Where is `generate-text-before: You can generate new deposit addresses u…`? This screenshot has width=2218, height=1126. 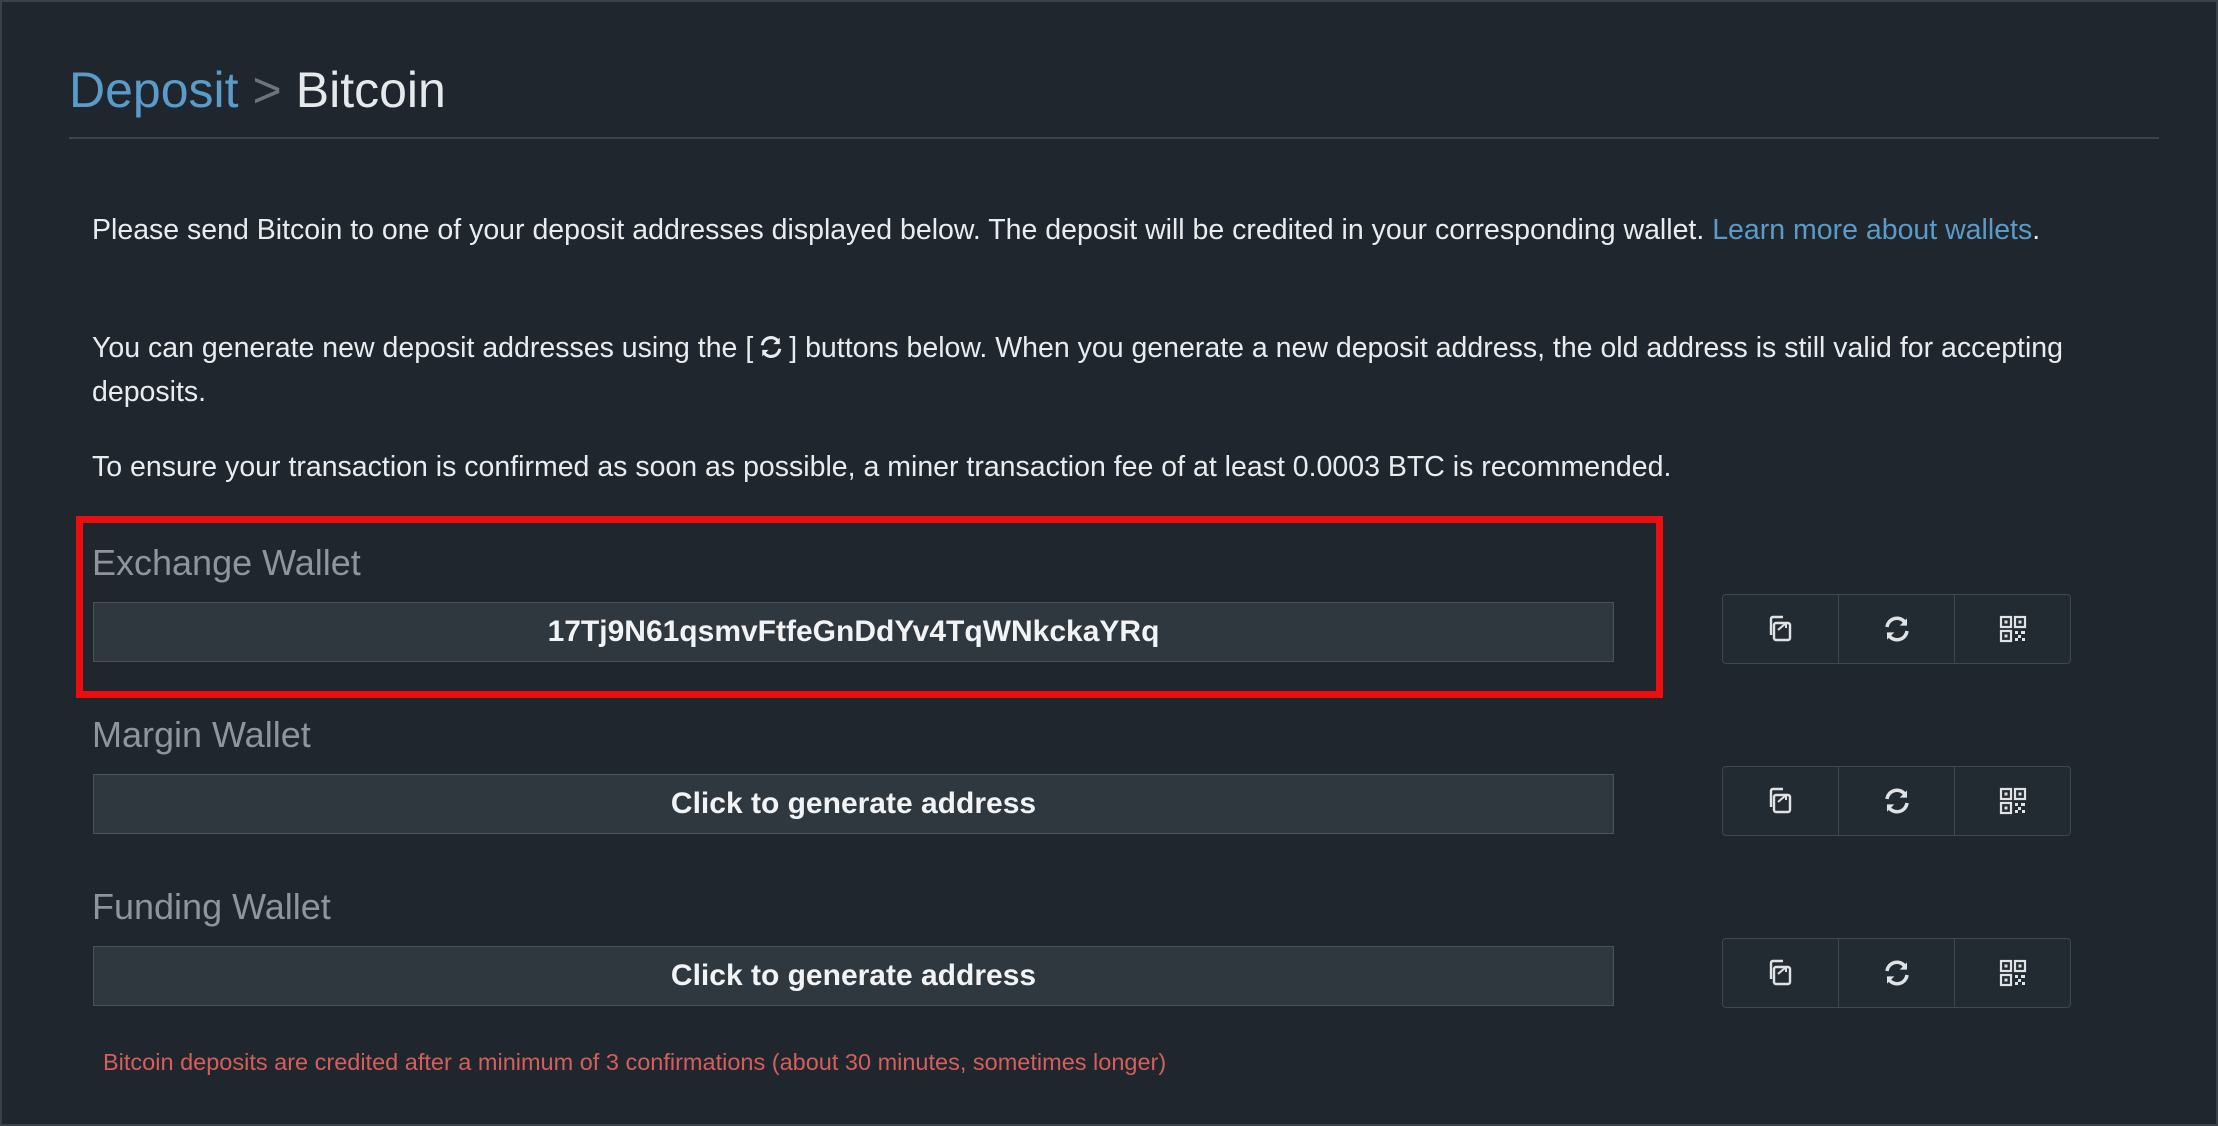 generate-text-before: You can generate new deposit addresses u… is located at coordinates (423, 348).